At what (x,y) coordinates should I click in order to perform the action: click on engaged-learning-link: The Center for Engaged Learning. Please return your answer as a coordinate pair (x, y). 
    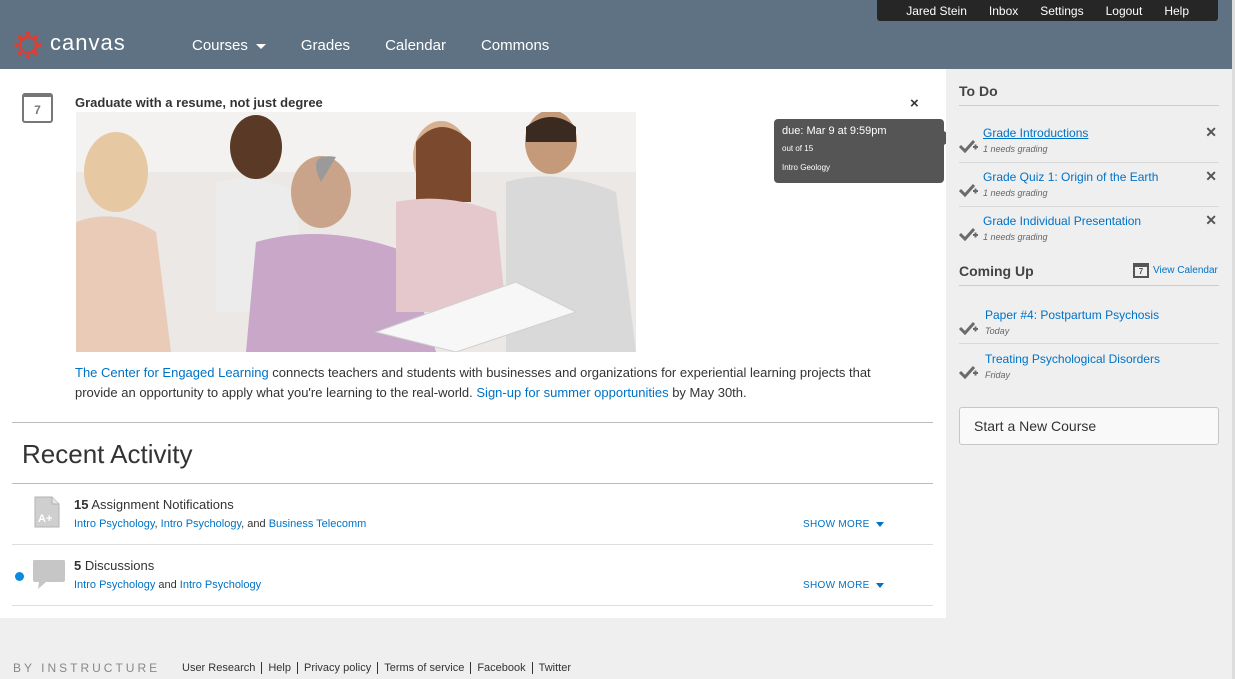
    Looking at the image, I should click on (172, 372).